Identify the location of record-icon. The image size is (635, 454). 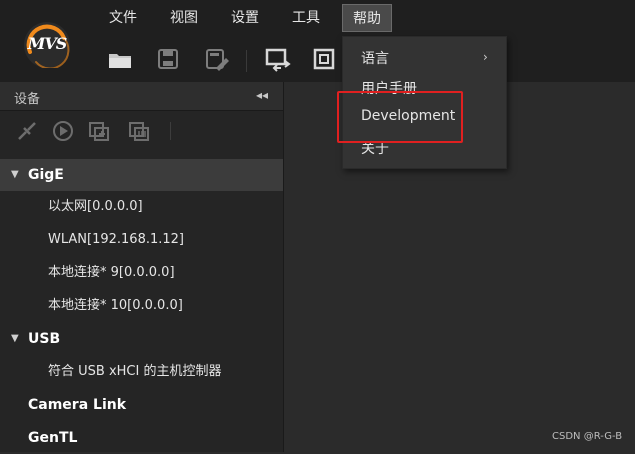
(99, 131).